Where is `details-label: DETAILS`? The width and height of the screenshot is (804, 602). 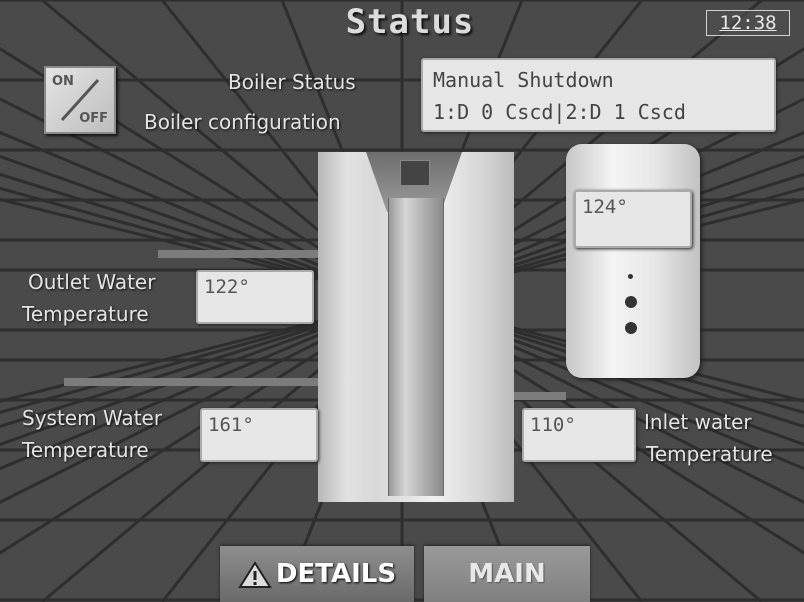 details-label: DETAILS is located at coordinates (336, 574).